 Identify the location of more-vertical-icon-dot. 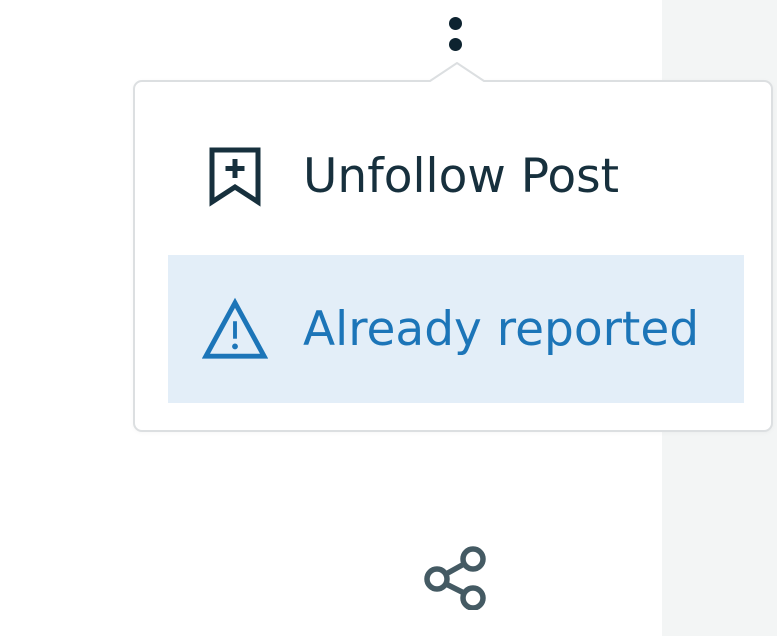
(455, 44).